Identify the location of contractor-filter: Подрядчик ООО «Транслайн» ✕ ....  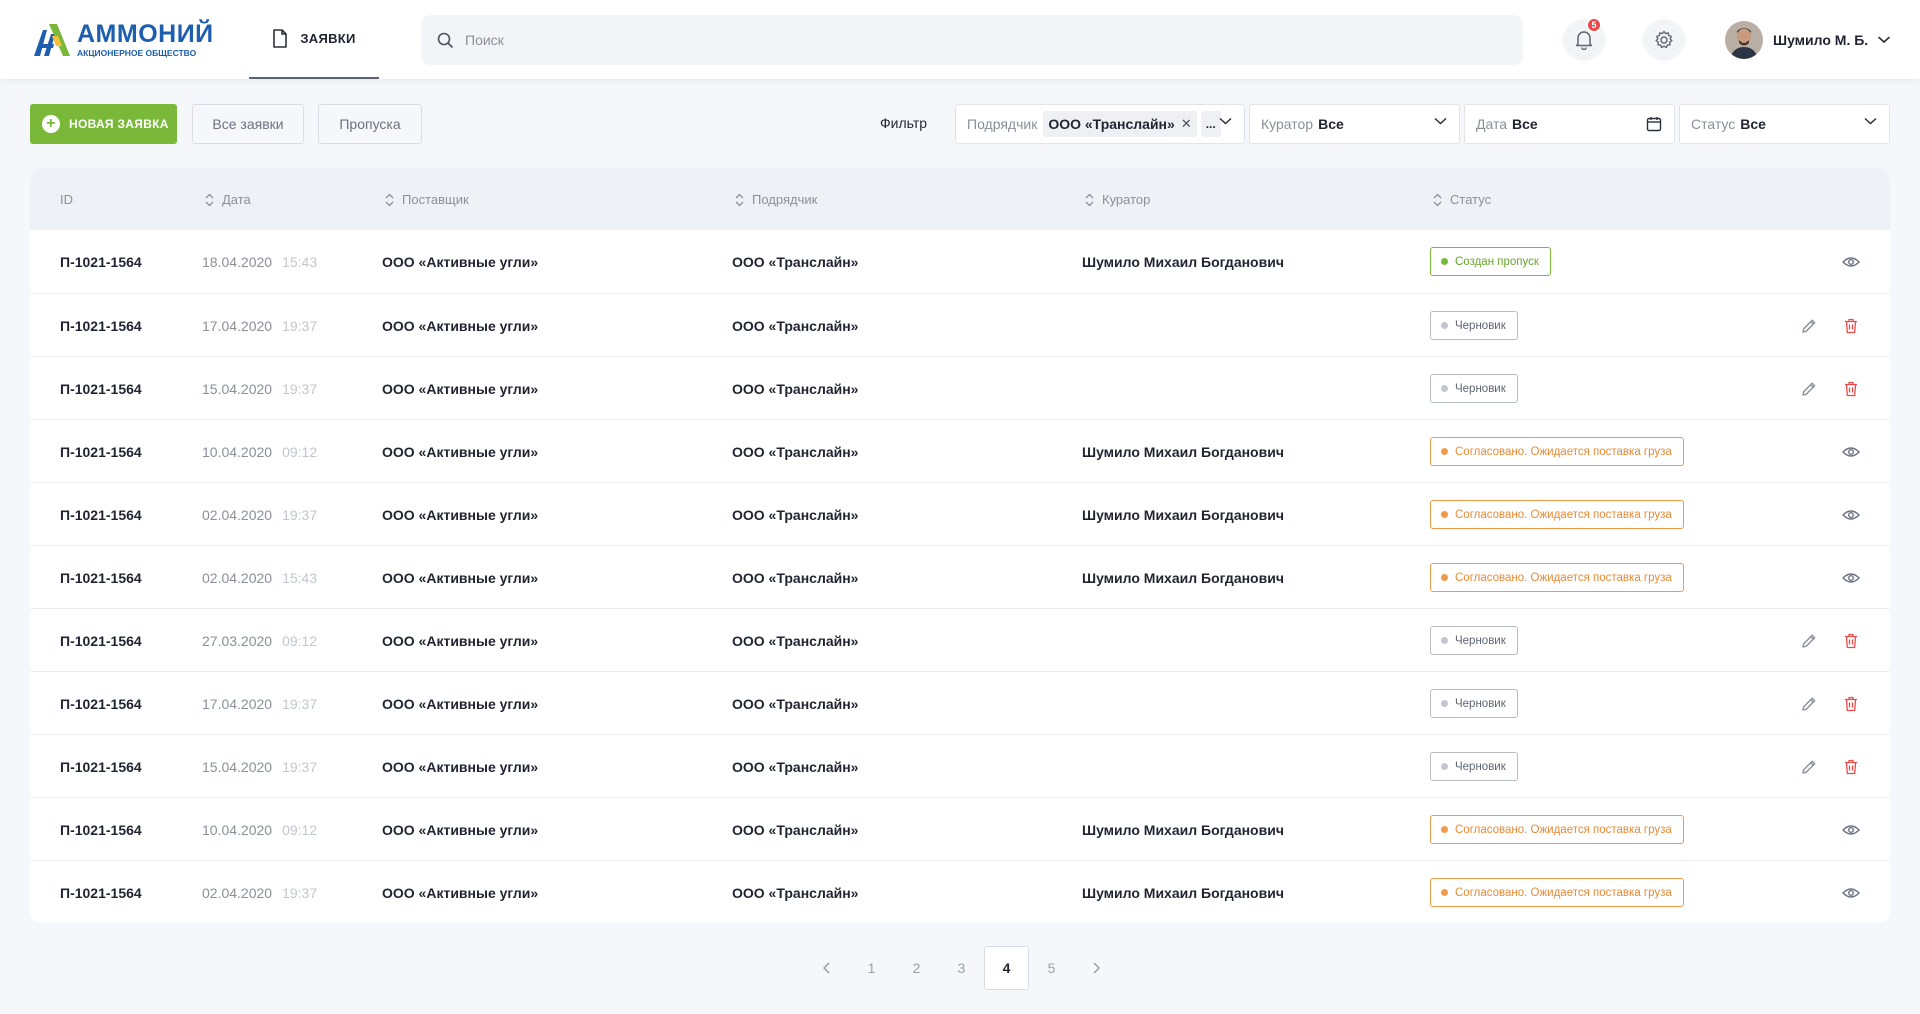
(1100, 124).